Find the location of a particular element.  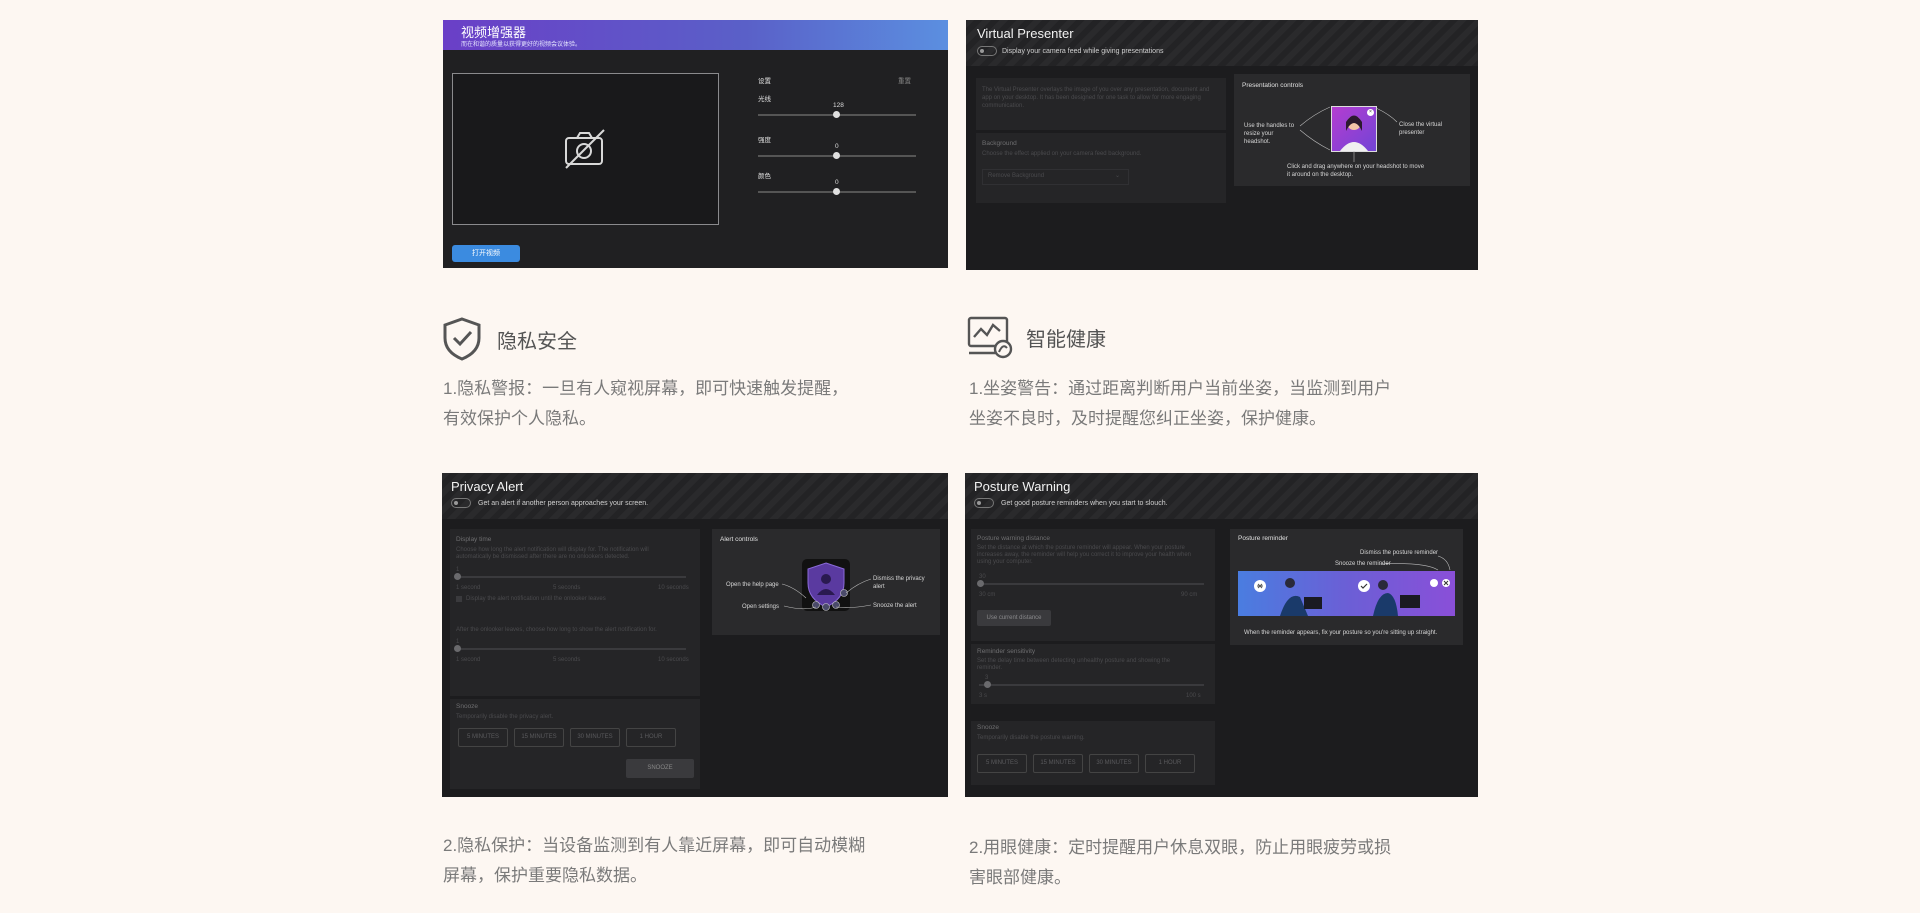

sensitivity-tick-min: 3 s is located at coordinates (983, 696).